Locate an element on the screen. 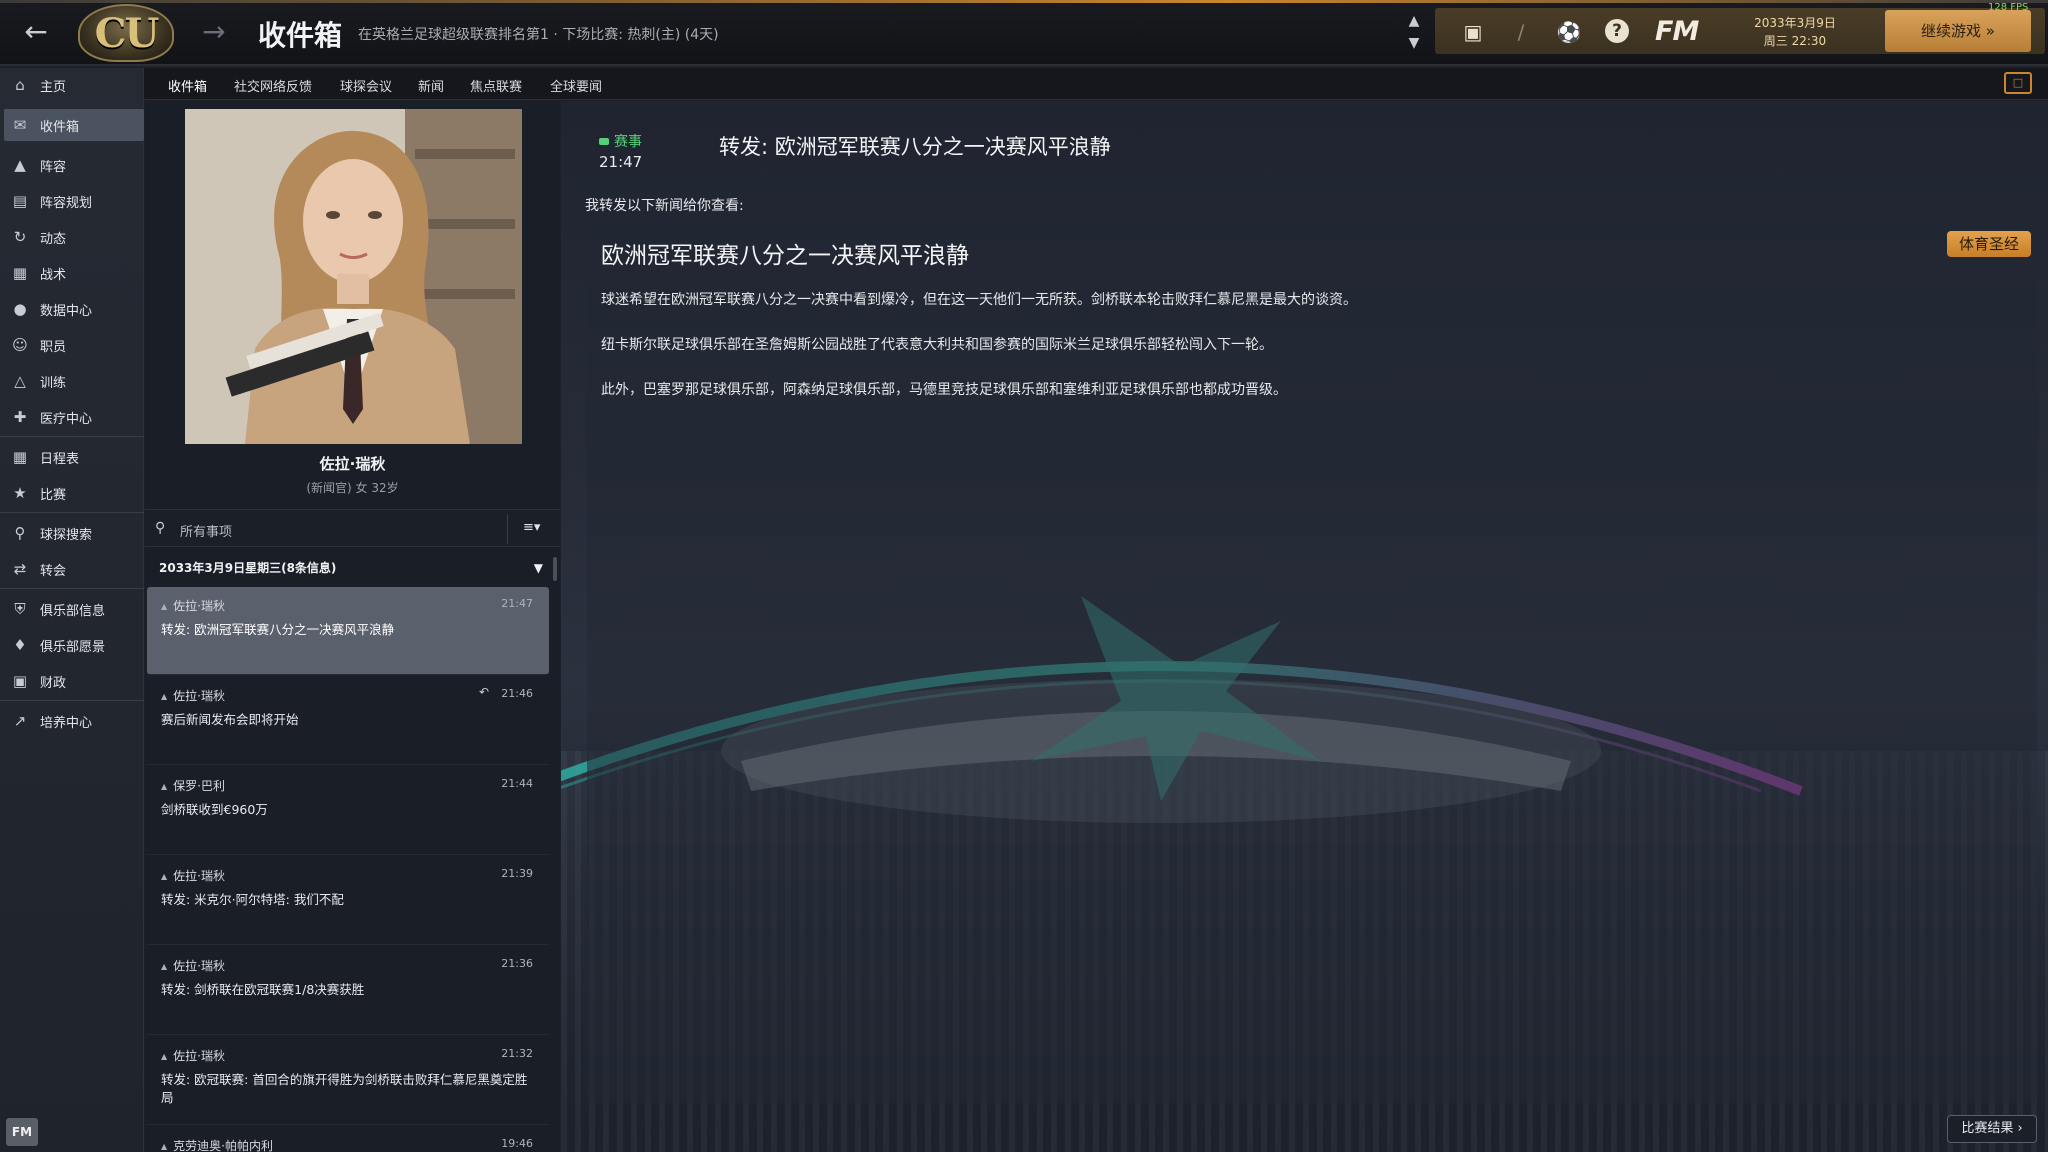 This screenshot has height=1152, width=2048. double-chevron-right-icon: » is located at coordinates (1990, 31).